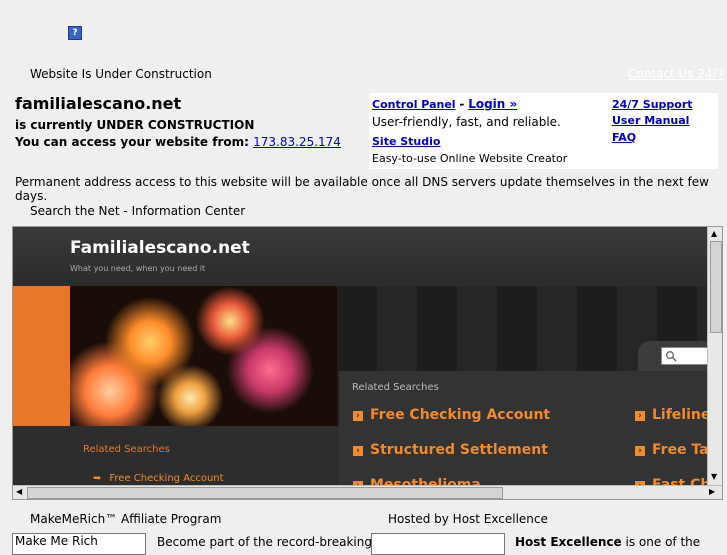 This screenshot has height=555, width=727. I want to click on vertical-scroll-thumb, so click(716, 287).